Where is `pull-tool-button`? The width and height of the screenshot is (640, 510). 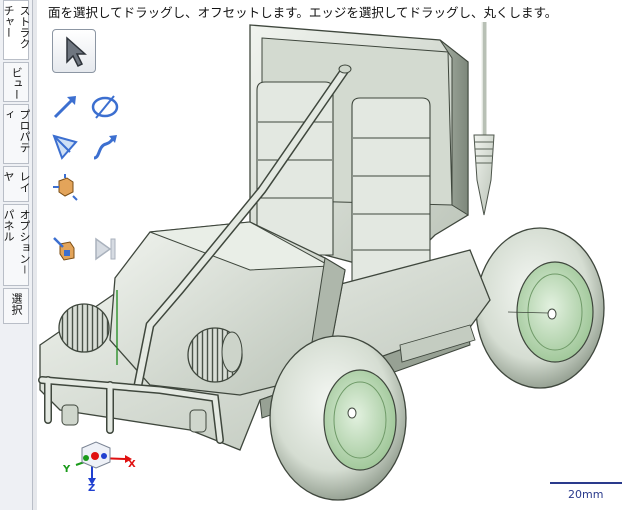
pull-tool-button is located at coordinates (65, 107).